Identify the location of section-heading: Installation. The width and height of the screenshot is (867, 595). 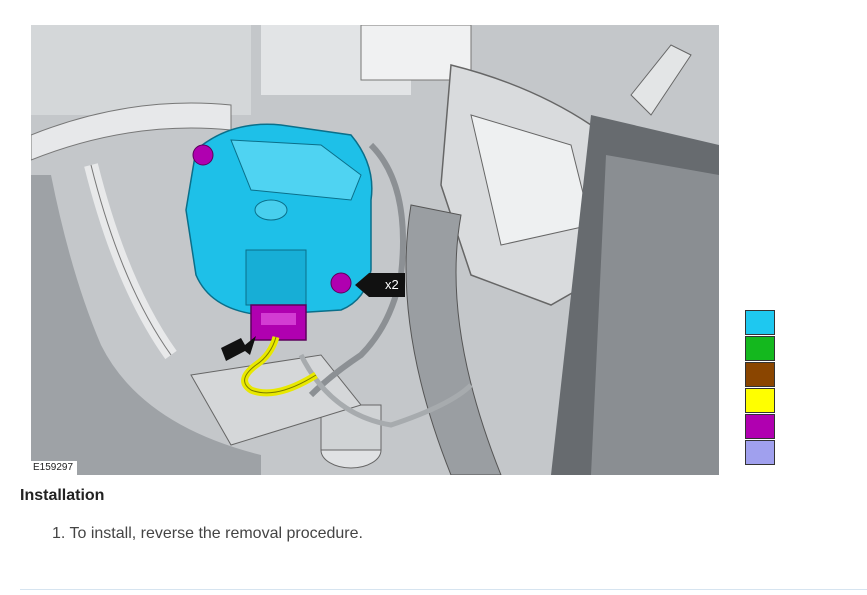
(62, 495).